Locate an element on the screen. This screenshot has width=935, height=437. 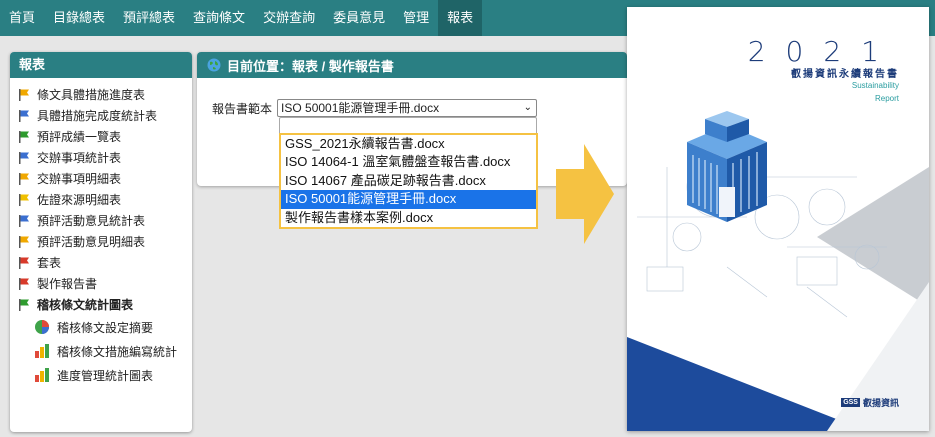
pie-chart-icon is located at coordinates (42, 327).